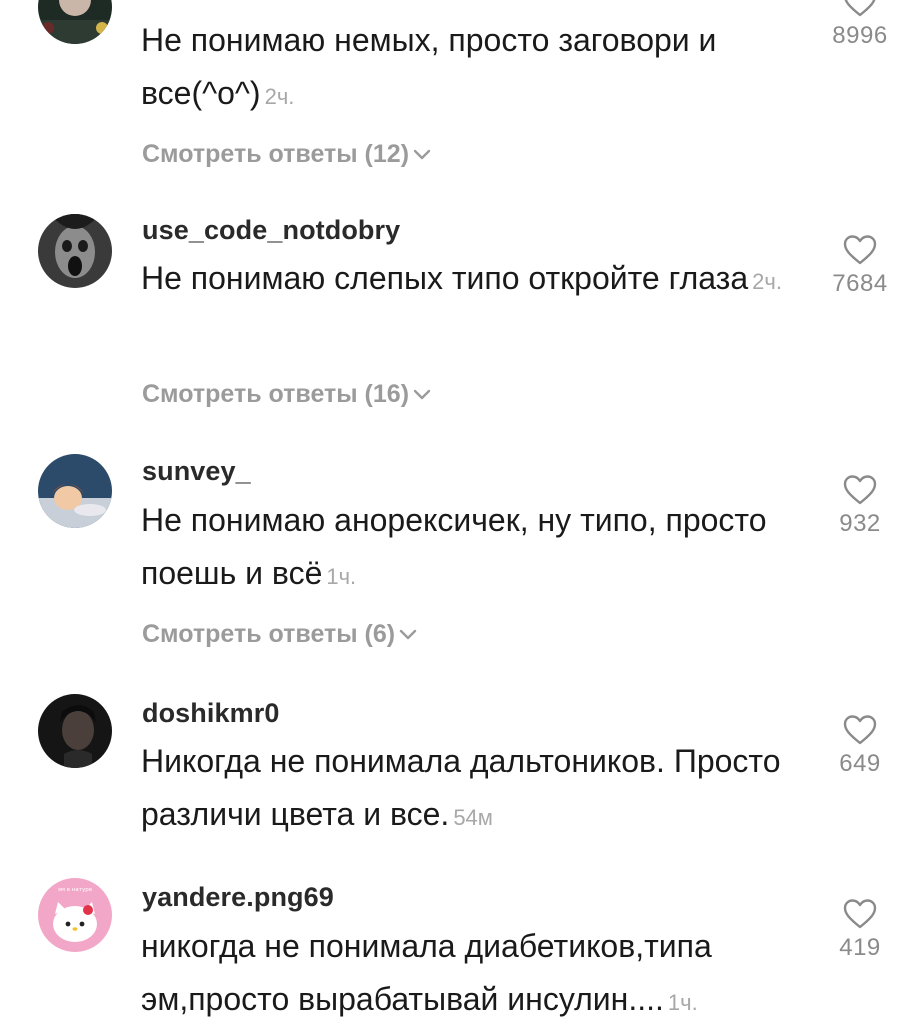  Describe the element at coordinates (271, 230) in the screenshot. I see `comment-username: use_code_notdobry` at that location.